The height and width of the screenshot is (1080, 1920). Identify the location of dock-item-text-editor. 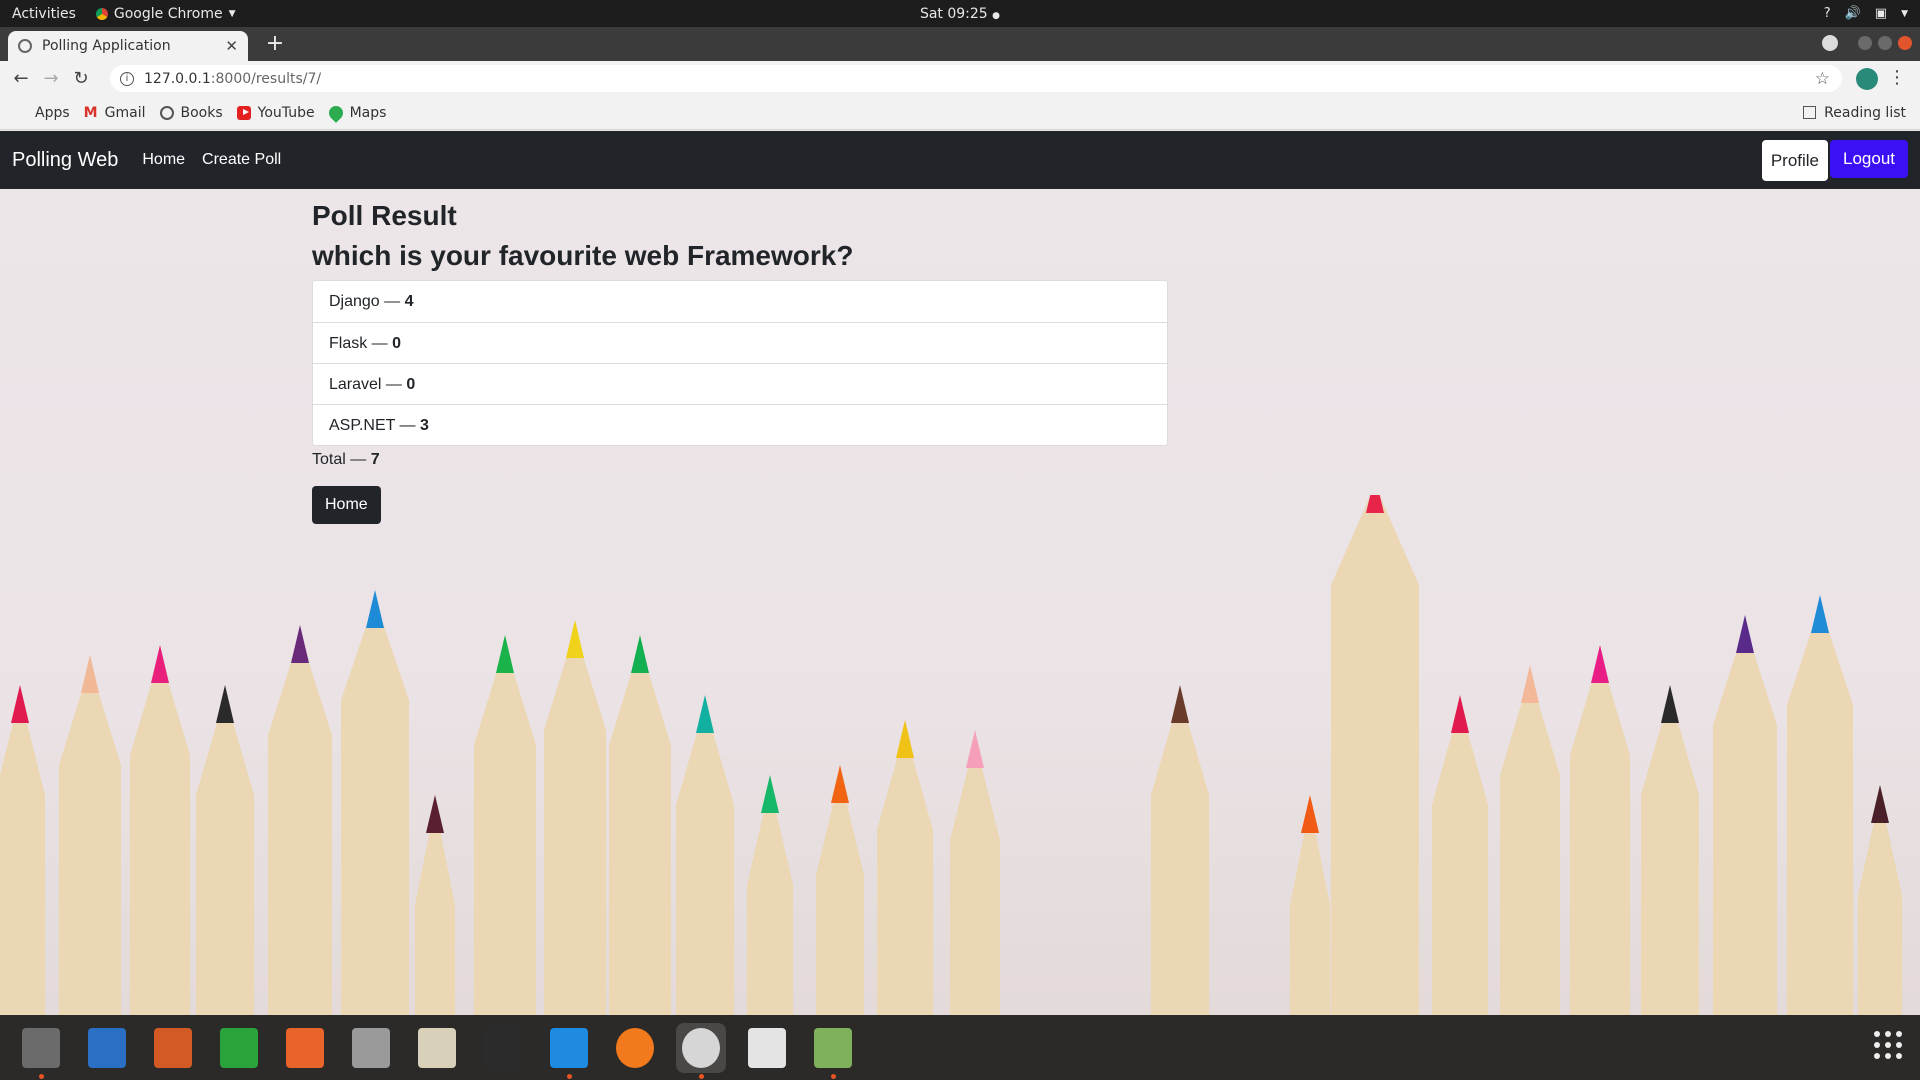
(437, 1048).